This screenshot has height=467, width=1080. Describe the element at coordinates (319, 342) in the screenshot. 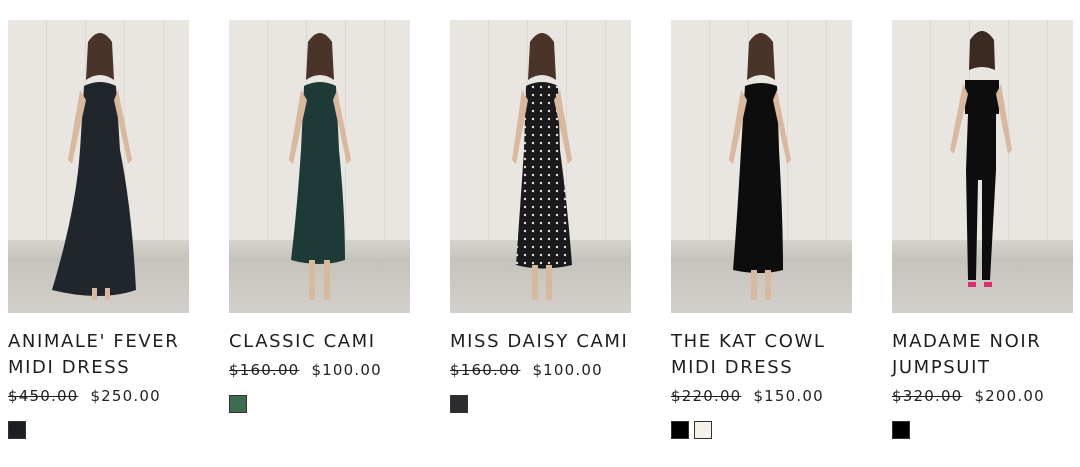

I see `product-title: CLASSIC CAMI` at that location.